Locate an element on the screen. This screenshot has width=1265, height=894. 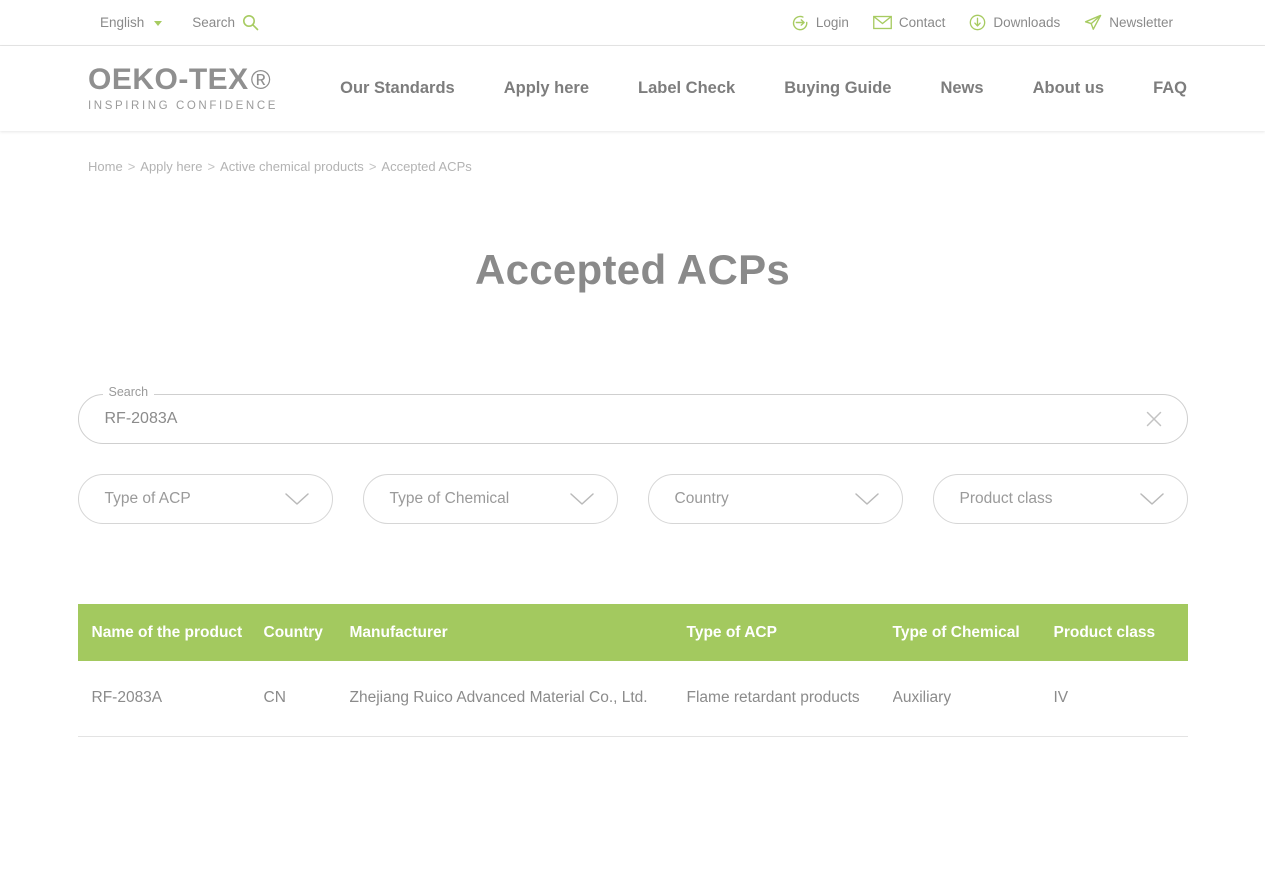
logo-name: OEKO-TEX is located at coordinates (168, 79).